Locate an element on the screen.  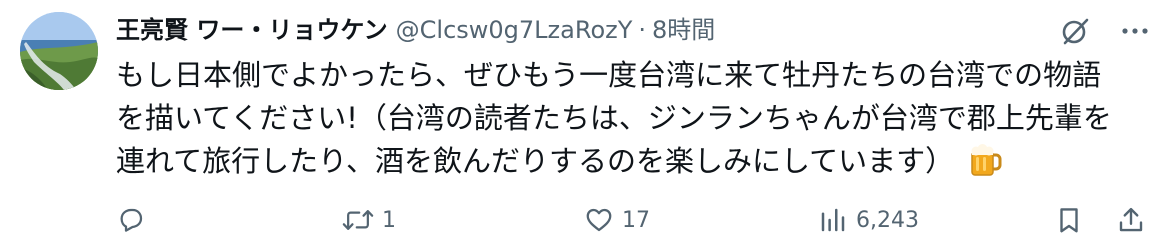
grok-button is located at coordinates (1075, 31).